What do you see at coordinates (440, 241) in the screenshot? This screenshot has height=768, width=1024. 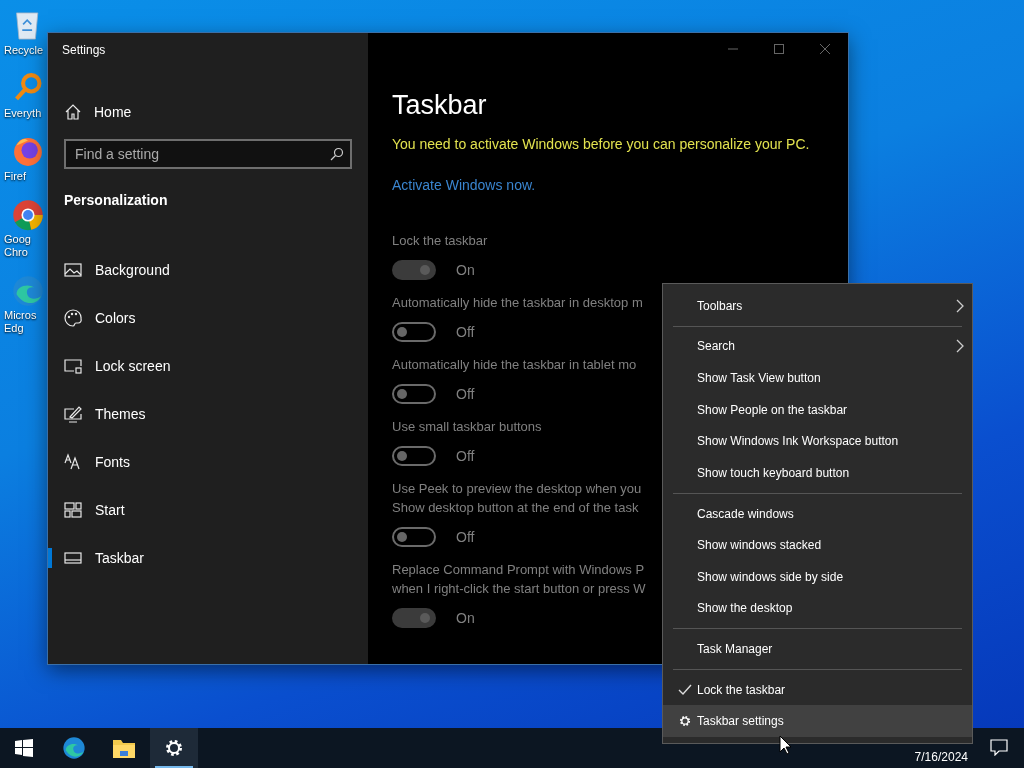 I see `setting-label: Lock the taskbar` at bounding box center [440, 241].